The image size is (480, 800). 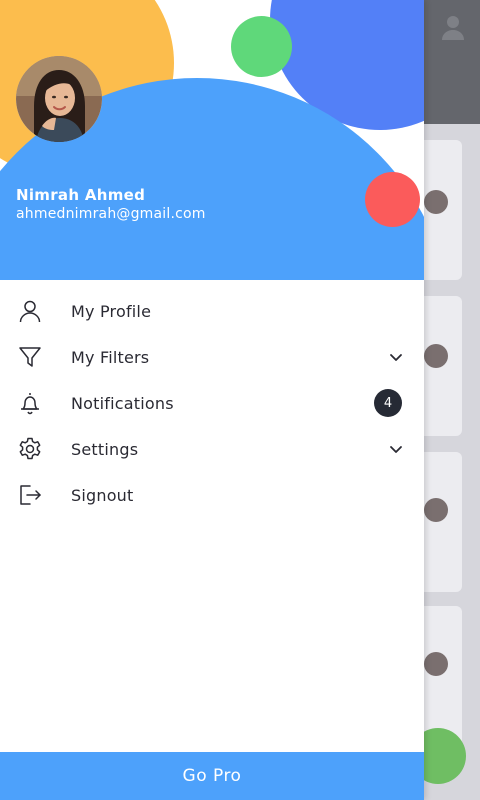 I want to click on menu-item-label: My Profile, so click(x=111, y=311).